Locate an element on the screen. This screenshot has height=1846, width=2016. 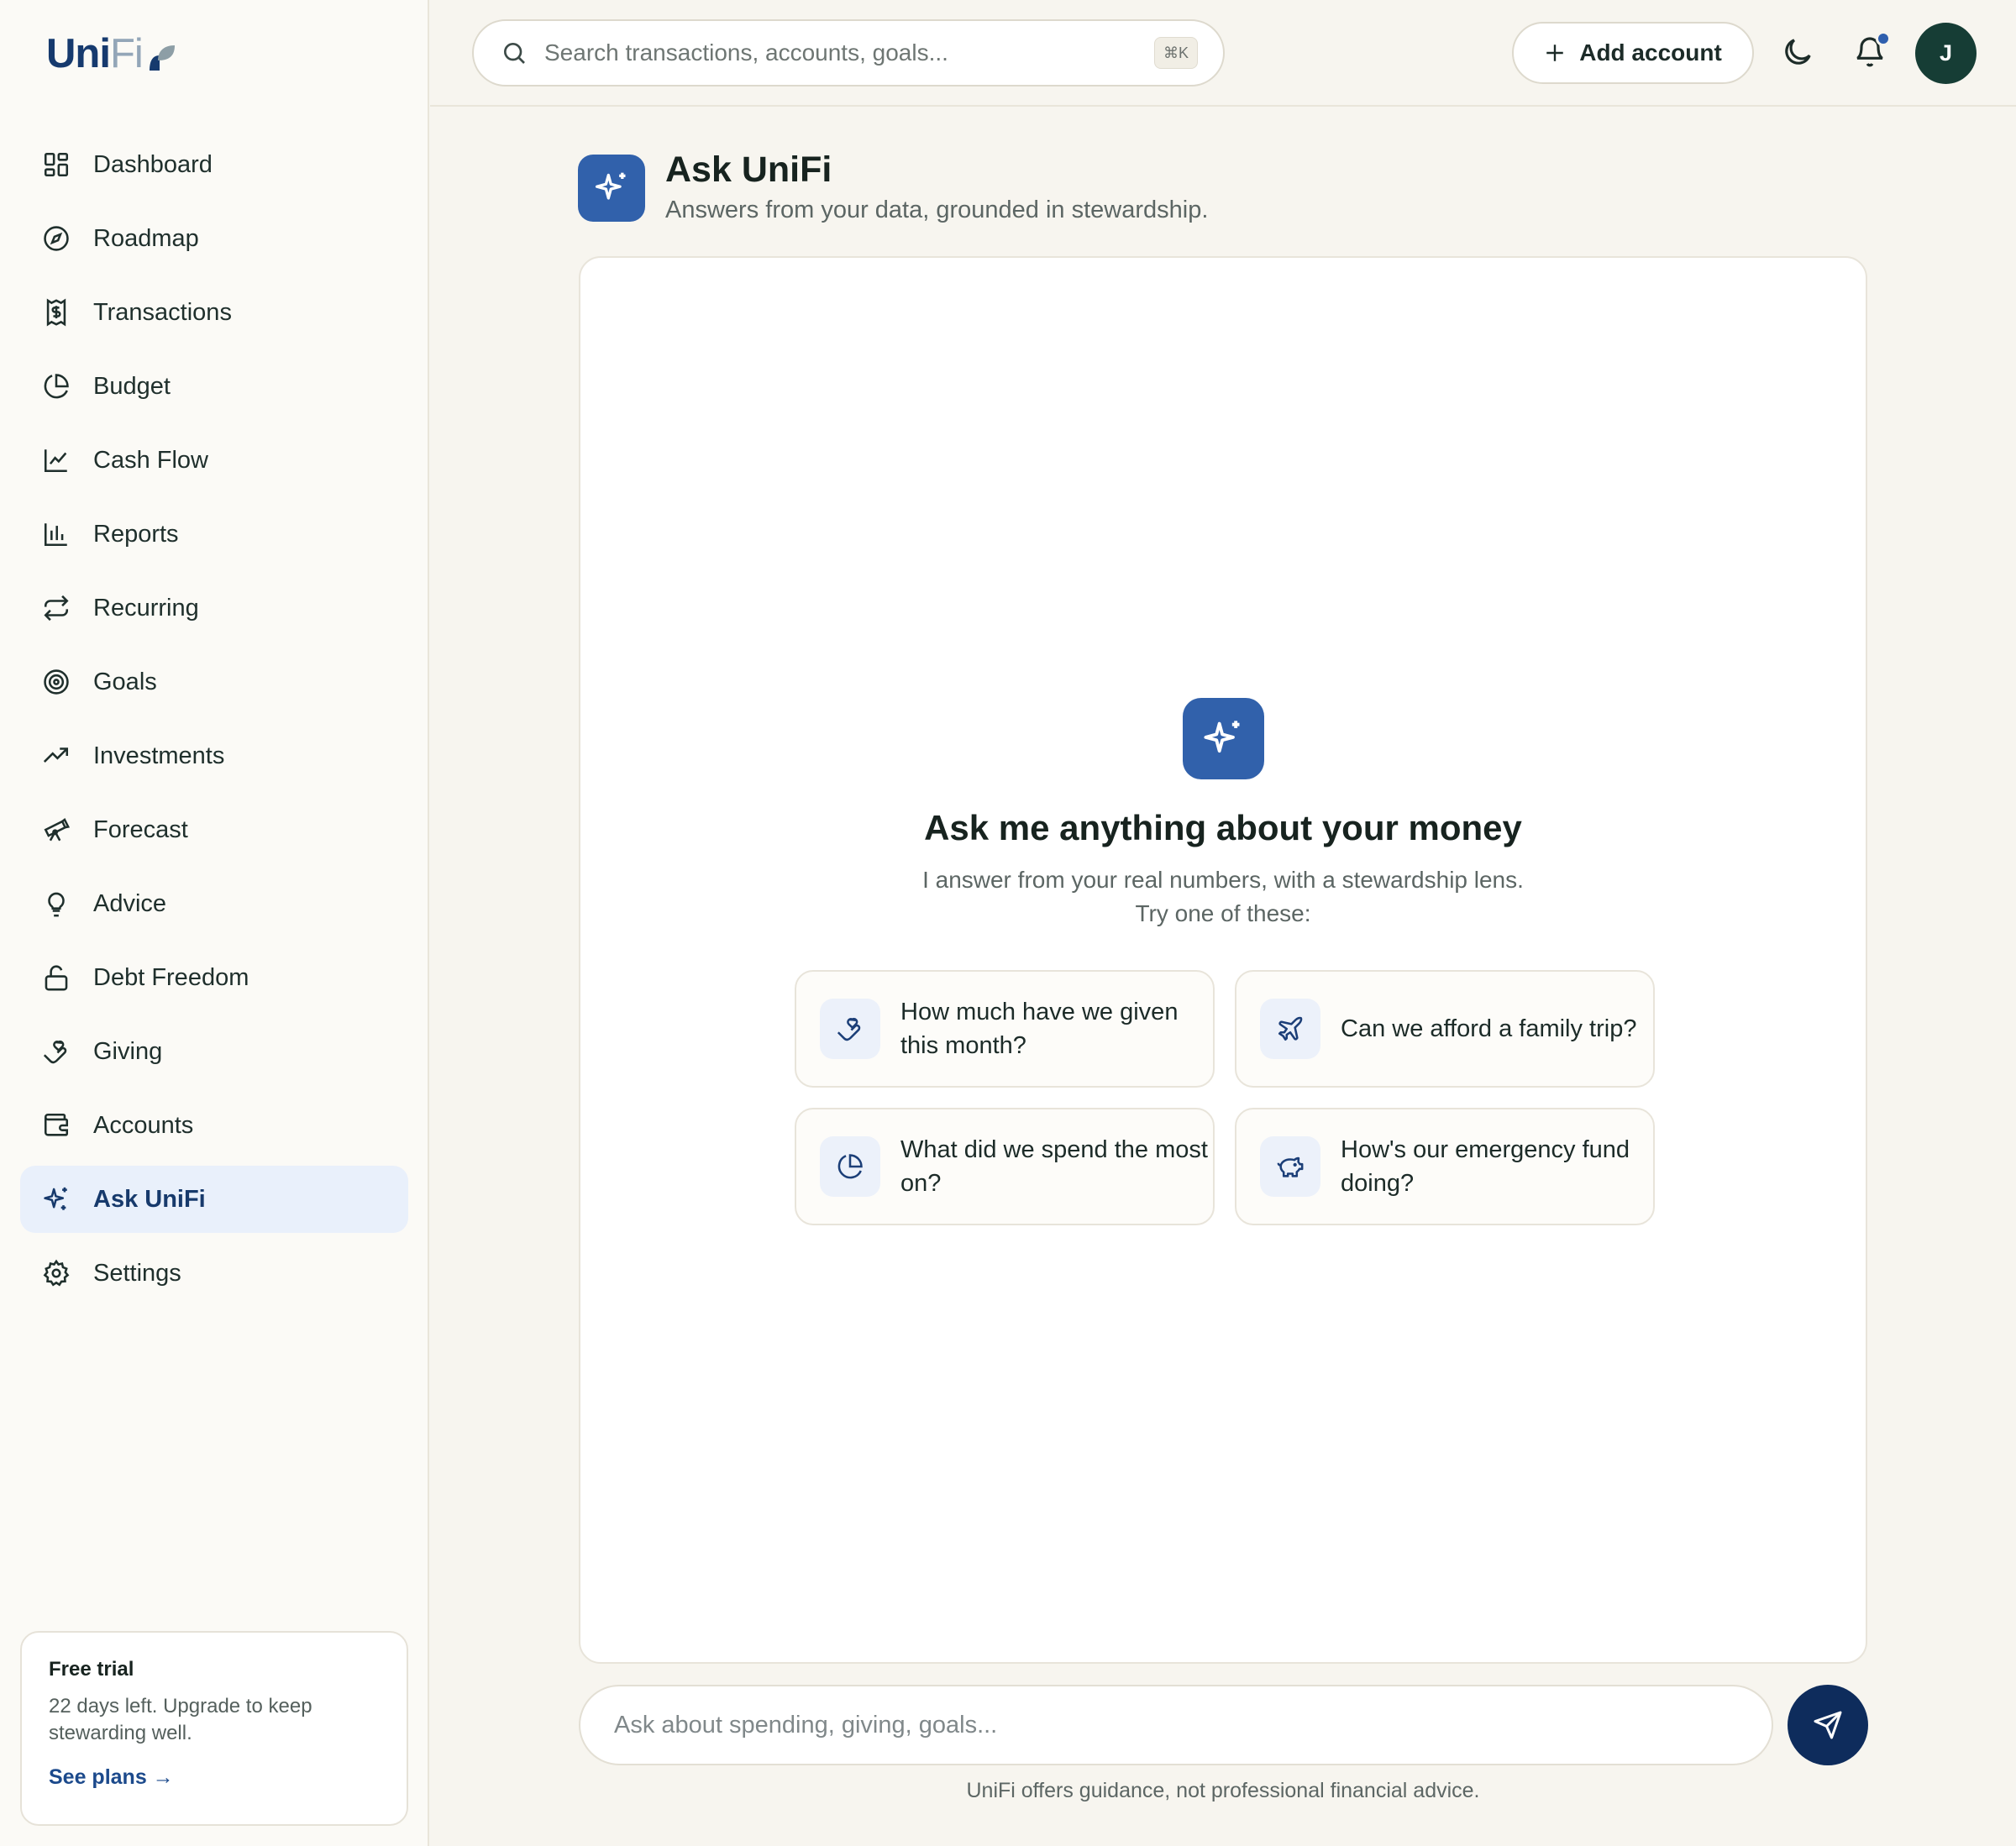
unifi-logo: Uni Fi is located at coordinates (111, 53).